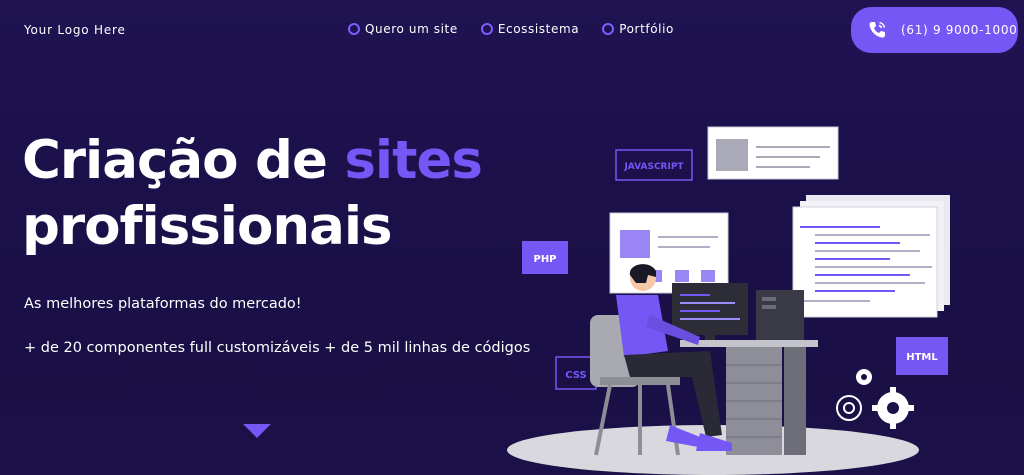 This screenshot has height=475, width=1024. What do you see at coordinates (538, 29) in the screenshot?
I see `nav-link-label: Ecossistema` at bounding box center [538, 29].